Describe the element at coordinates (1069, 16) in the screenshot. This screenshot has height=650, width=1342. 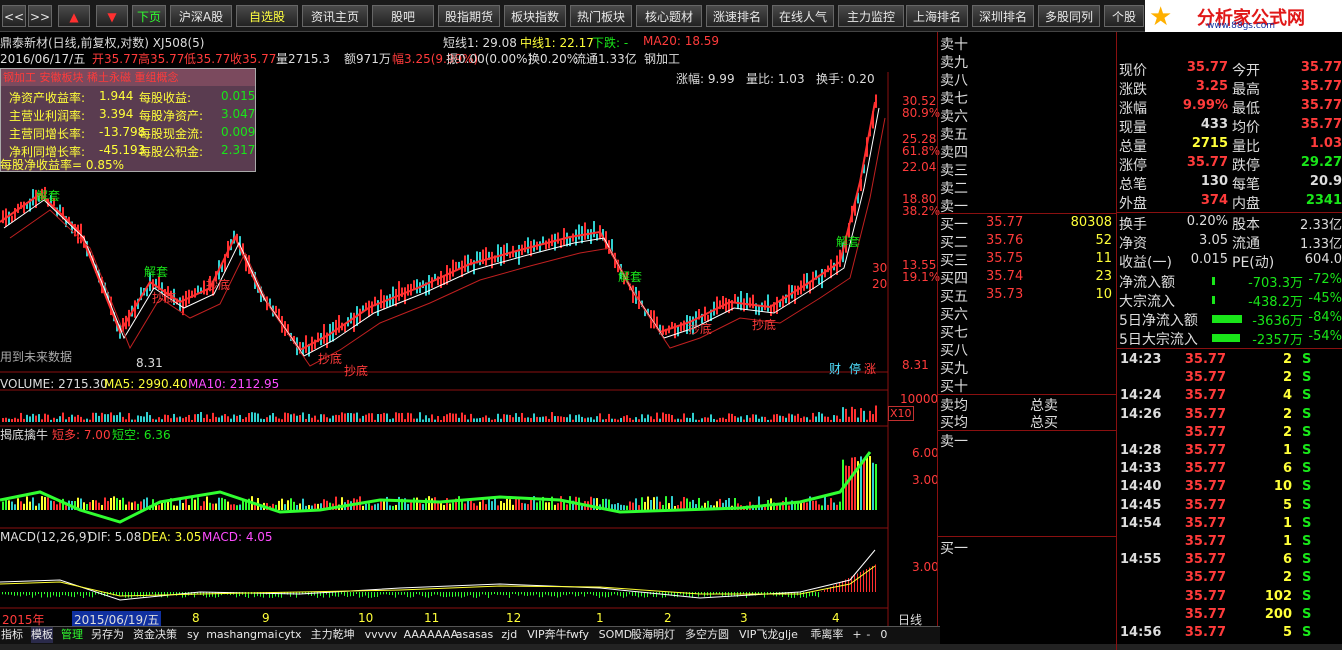
I see `toolbar-button-18: 多股同列` at that location.